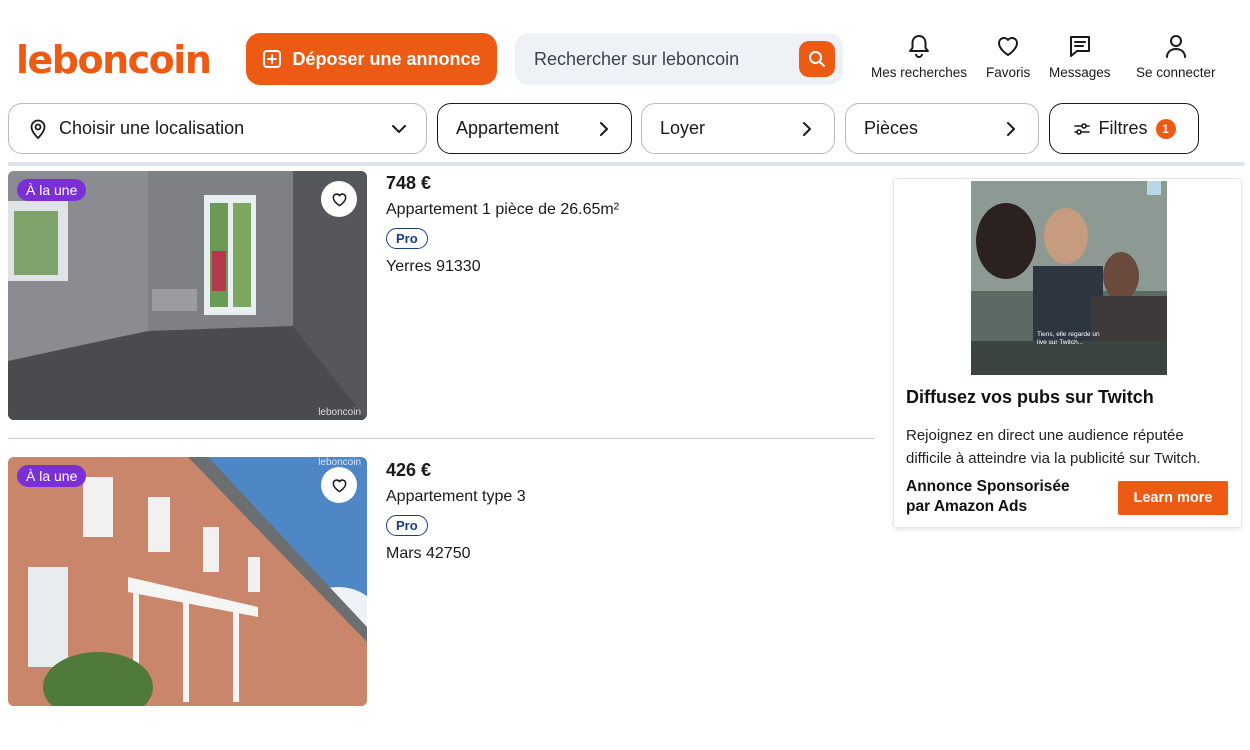 The width and height of the screenshot is (1250, 750). What do you see at coordinates (1030, 397) in the screenshot?
I see `ad-title: Diffusez vos pubs sur Twitch` at bounding box center [1030, 397].